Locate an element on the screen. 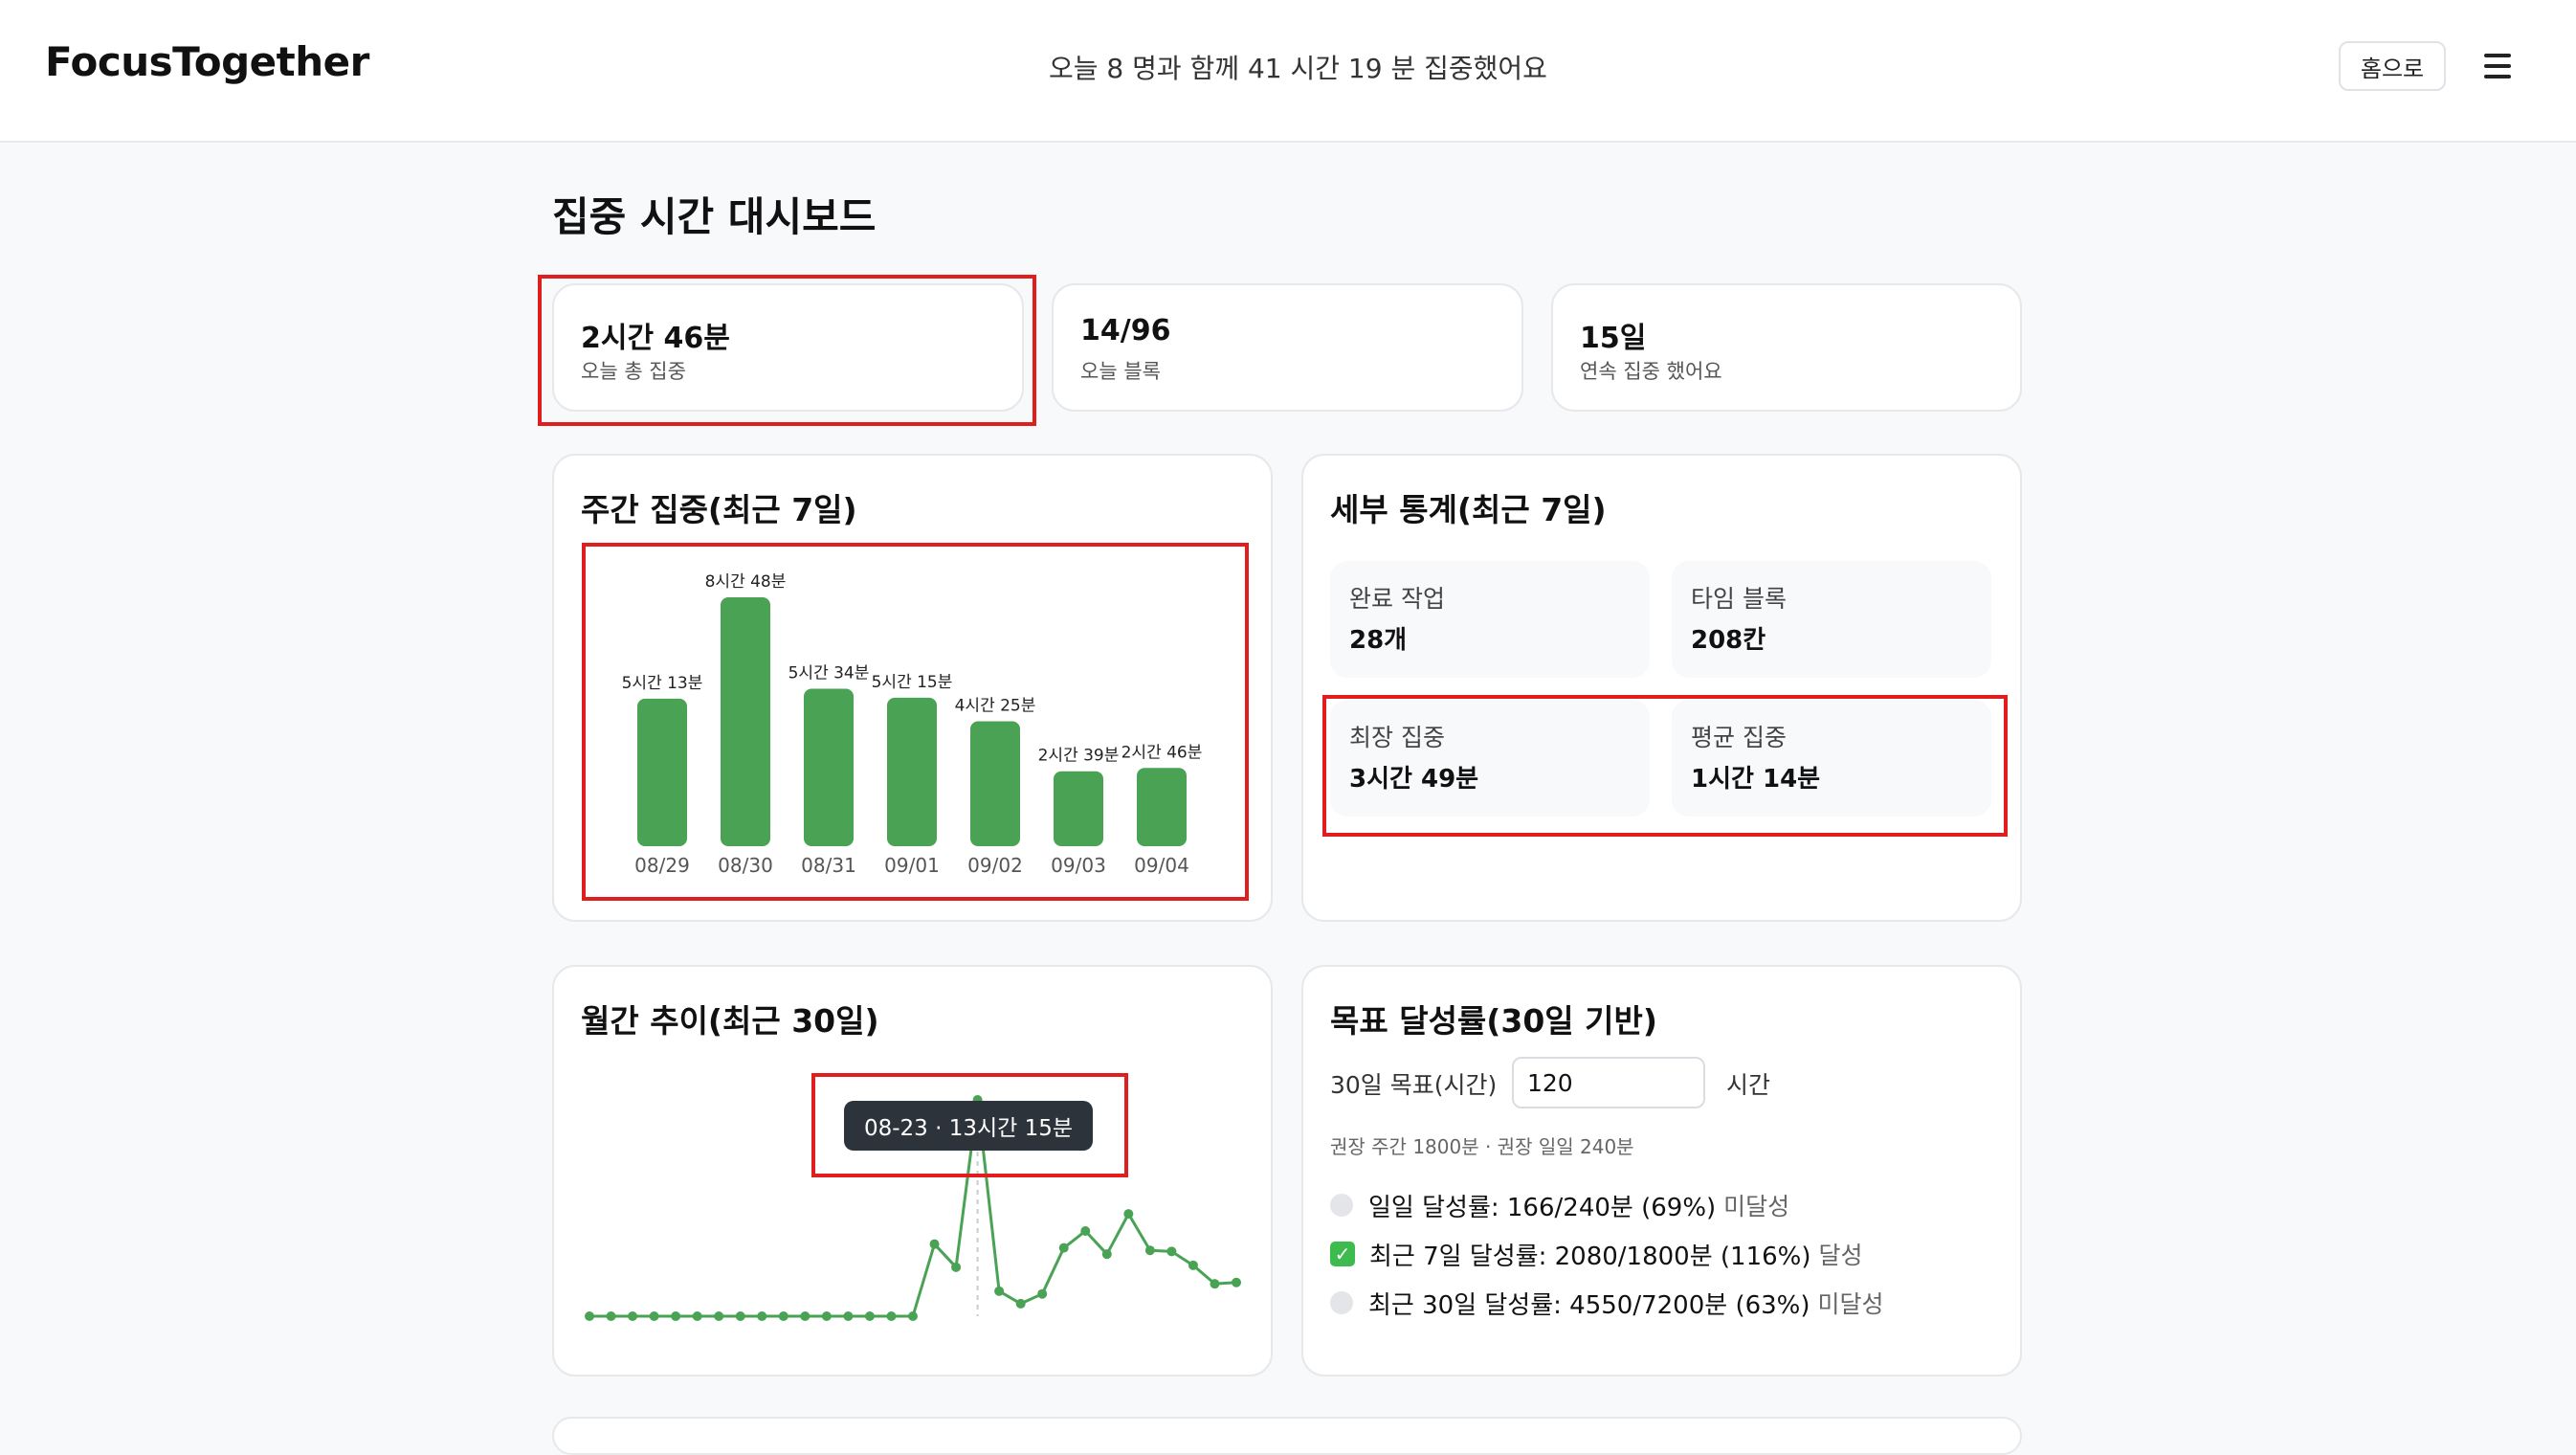 This screenshot has width=2576, height=1455. stat-label: 타임 블록 is located at coordinates (1739, 599).